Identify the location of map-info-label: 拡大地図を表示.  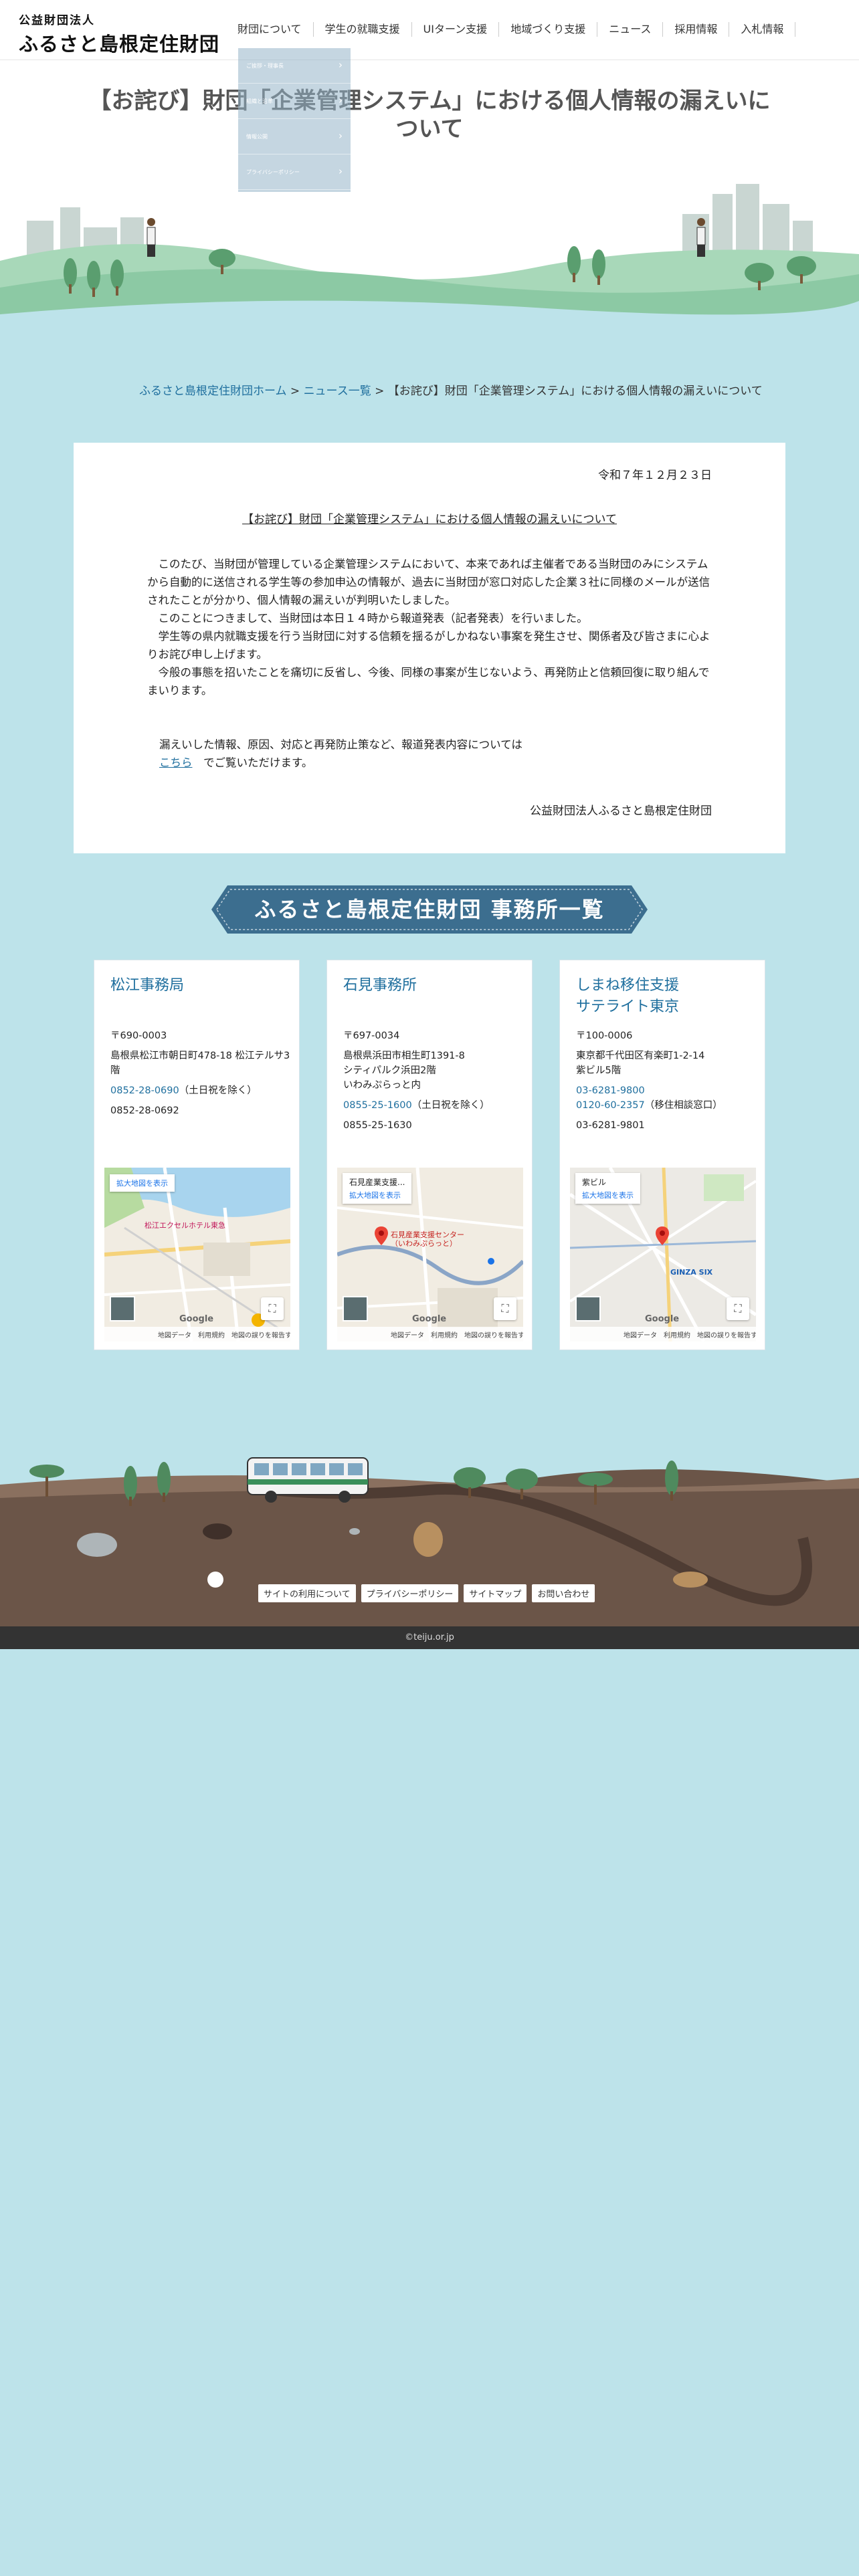
(142, 1183).